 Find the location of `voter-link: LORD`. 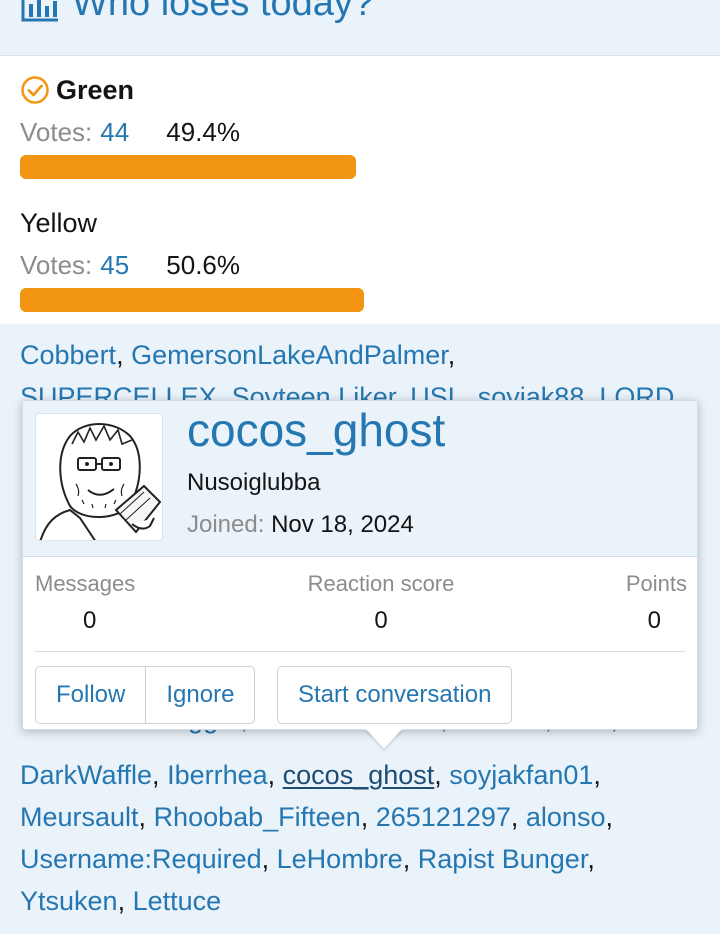

voter-link: LORD is located at coordinates (636, 391).